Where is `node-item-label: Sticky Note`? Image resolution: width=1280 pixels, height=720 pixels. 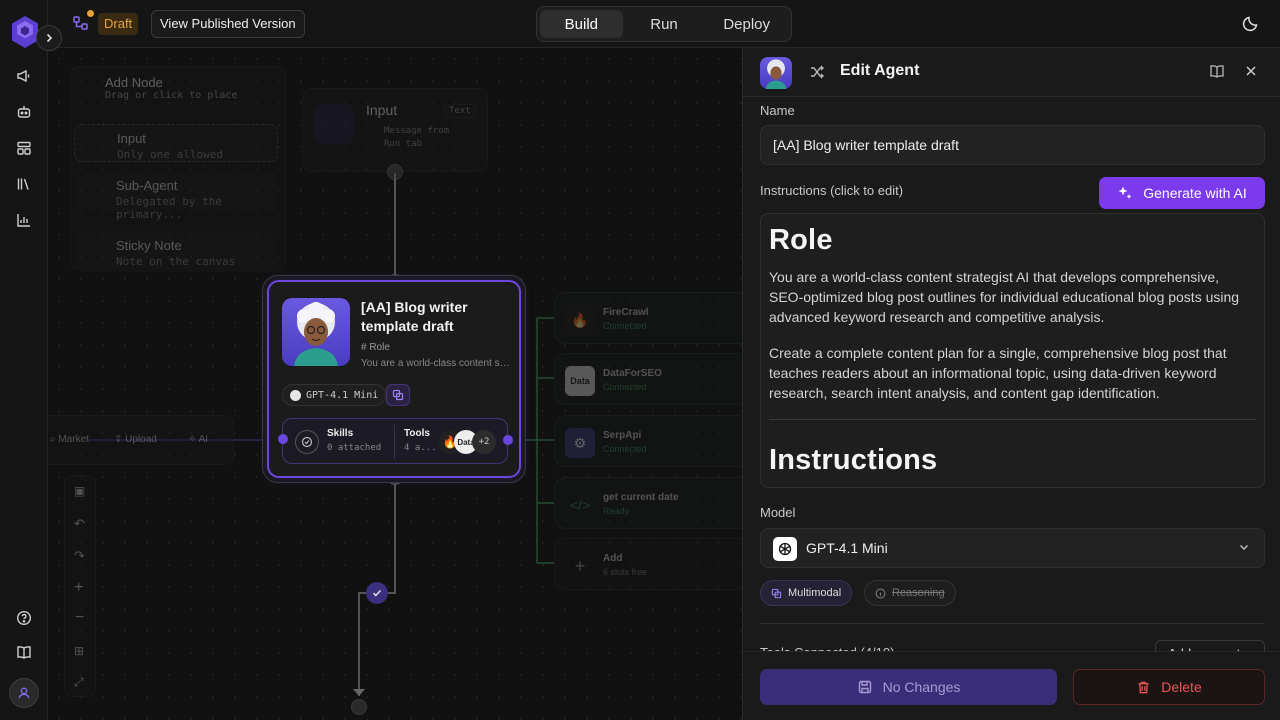 node-item-label: Sticky Note is located at coordinates (149, 245).